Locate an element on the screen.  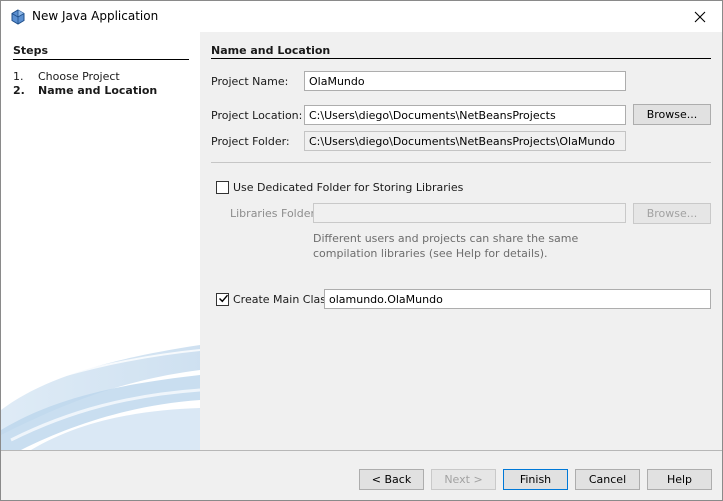
project-name-field: OlaMundo is located at coordinates (465, 81).